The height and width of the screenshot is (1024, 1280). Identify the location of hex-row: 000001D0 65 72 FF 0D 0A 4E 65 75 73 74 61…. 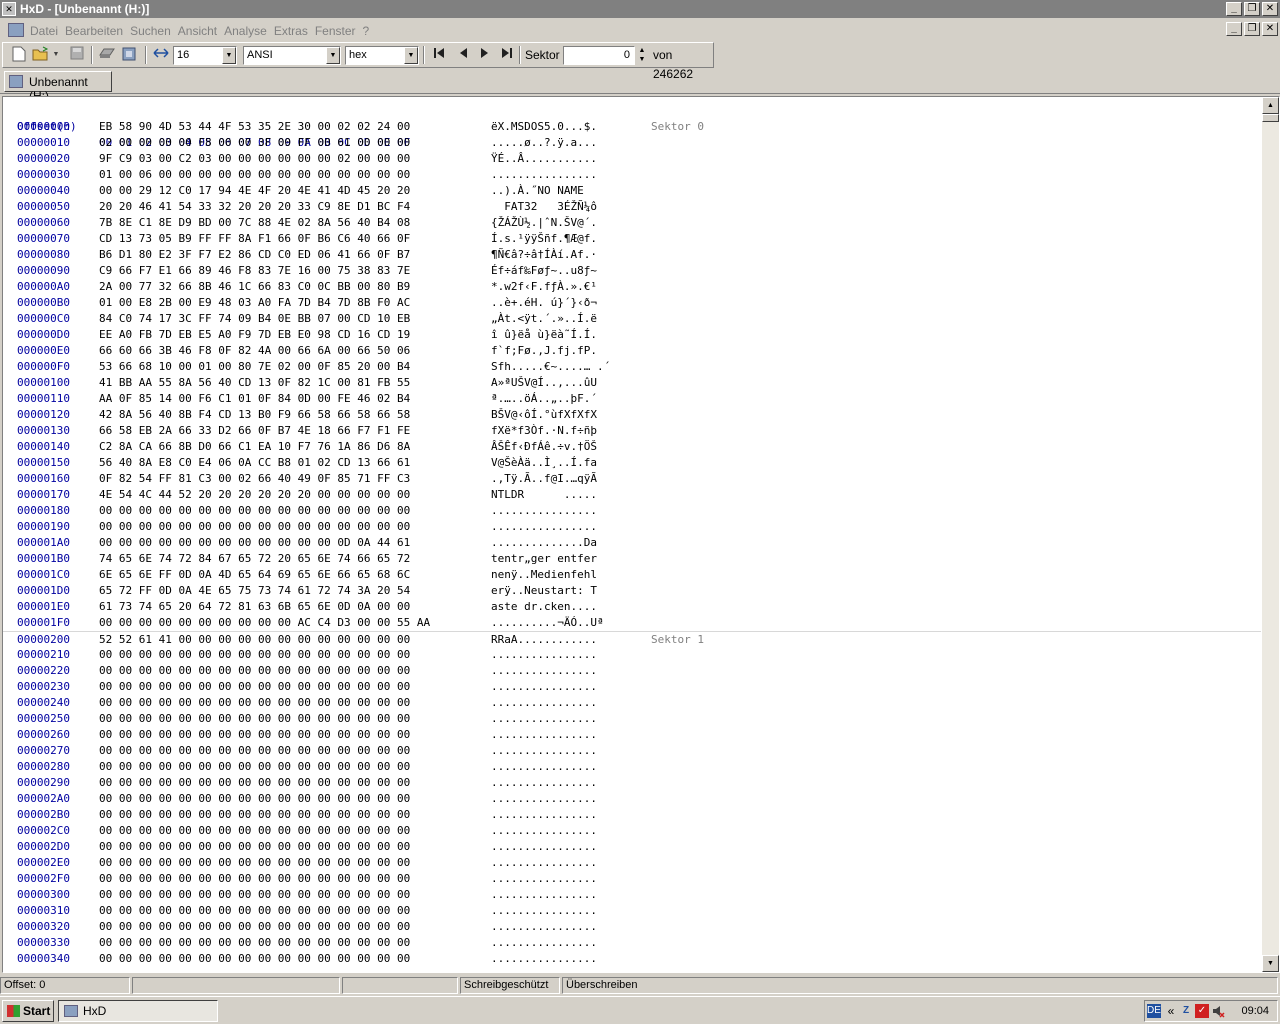
(632, 591).